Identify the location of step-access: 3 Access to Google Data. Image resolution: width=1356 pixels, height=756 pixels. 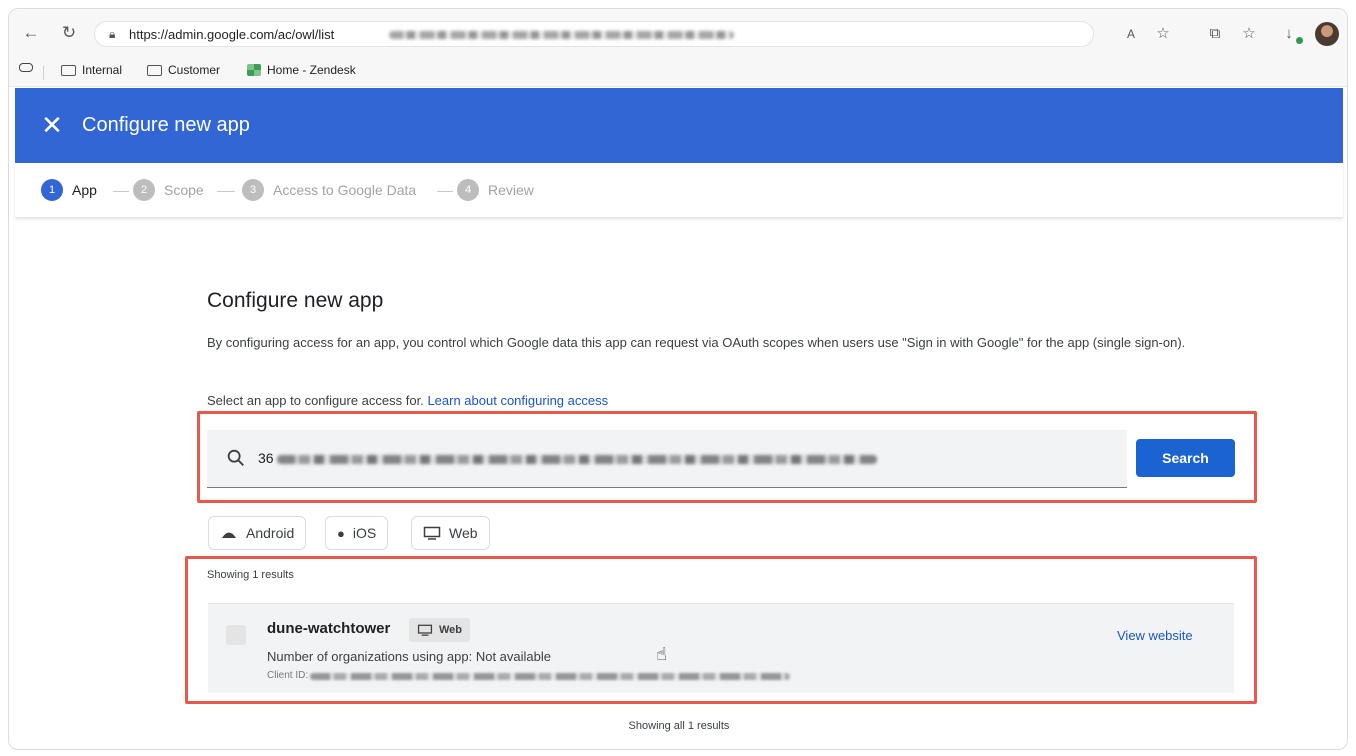
(329, 190).